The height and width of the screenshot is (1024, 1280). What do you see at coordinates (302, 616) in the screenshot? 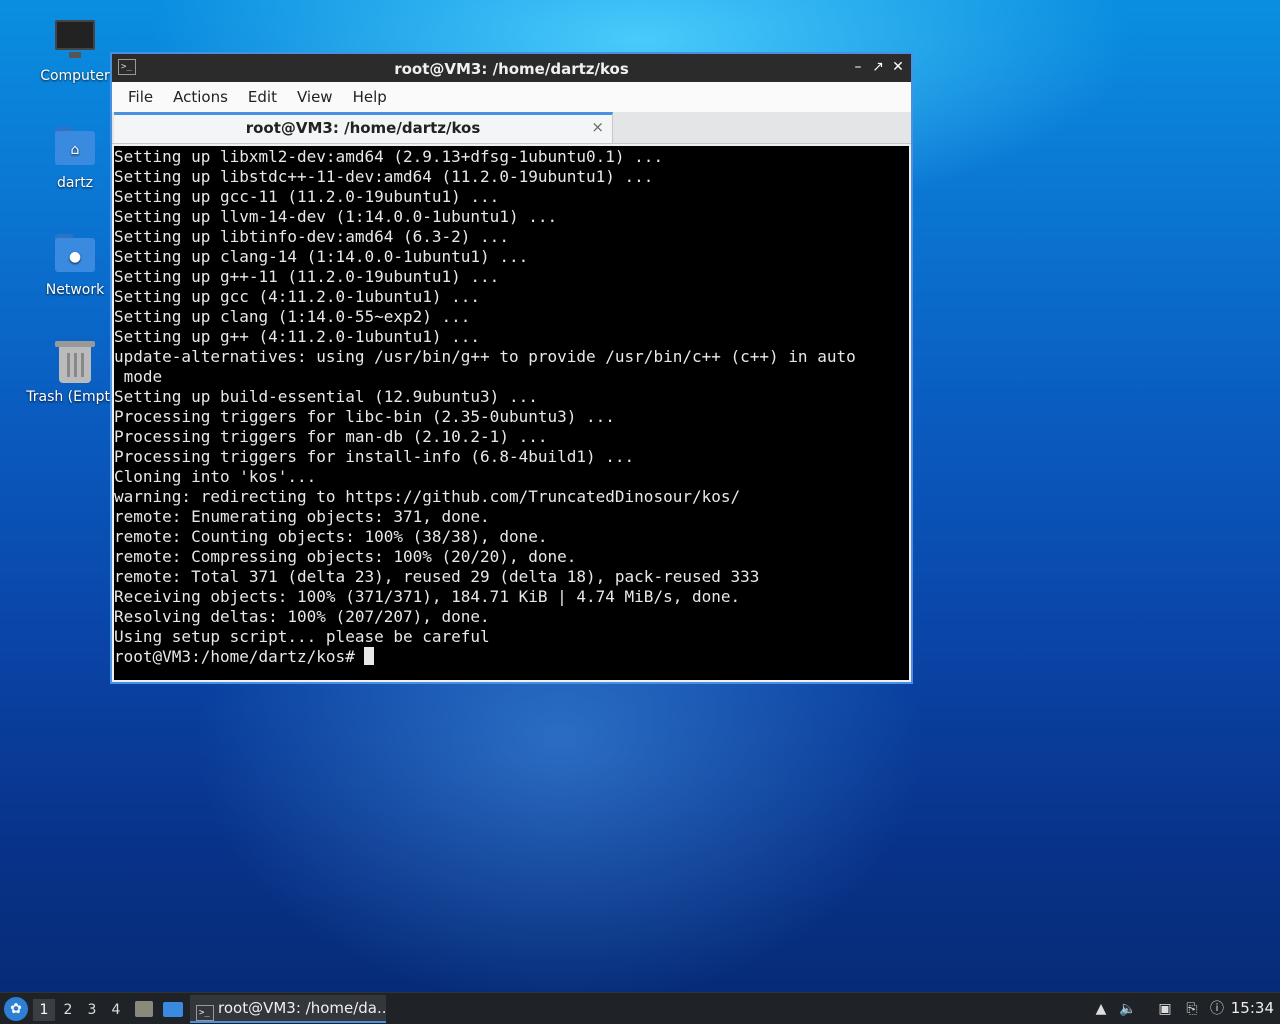
I see `terminal-line: Resolving deltas: 100% (207/207), done.` at bounding box center [302, 616].